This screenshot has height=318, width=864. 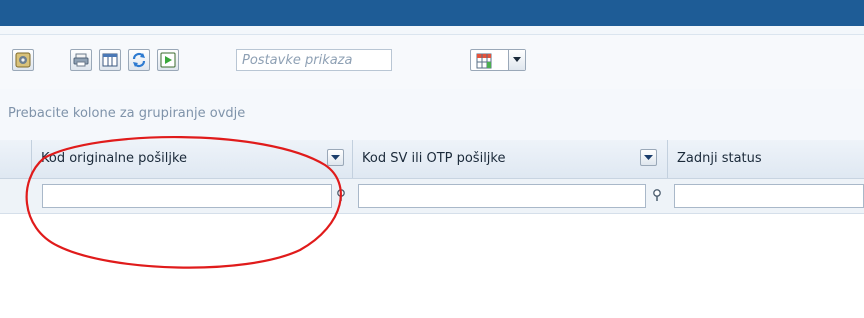 What do you see at coordinates (719, 158) in the screenshot?
I see `column-header-label: Zadnji status` at bounding box center [719, 158].